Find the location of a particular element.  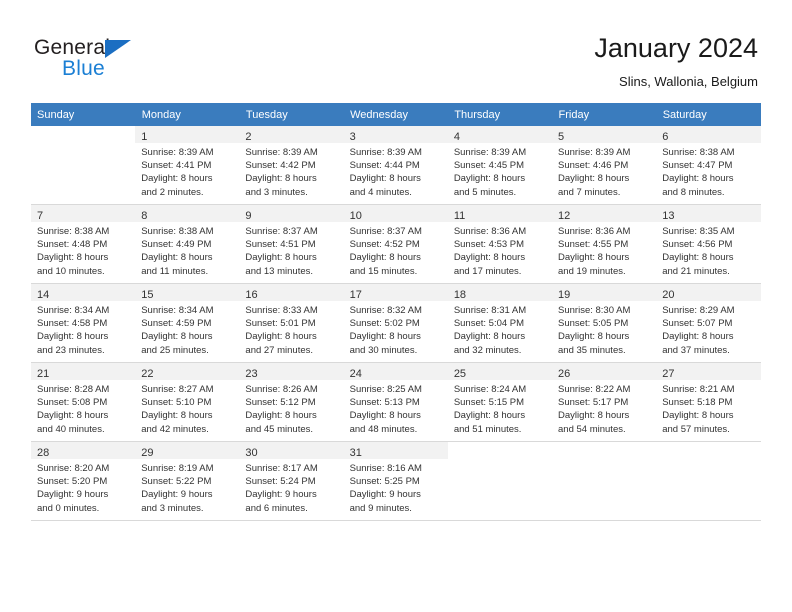

day-number: 5 is located at coordinates (561, 137).